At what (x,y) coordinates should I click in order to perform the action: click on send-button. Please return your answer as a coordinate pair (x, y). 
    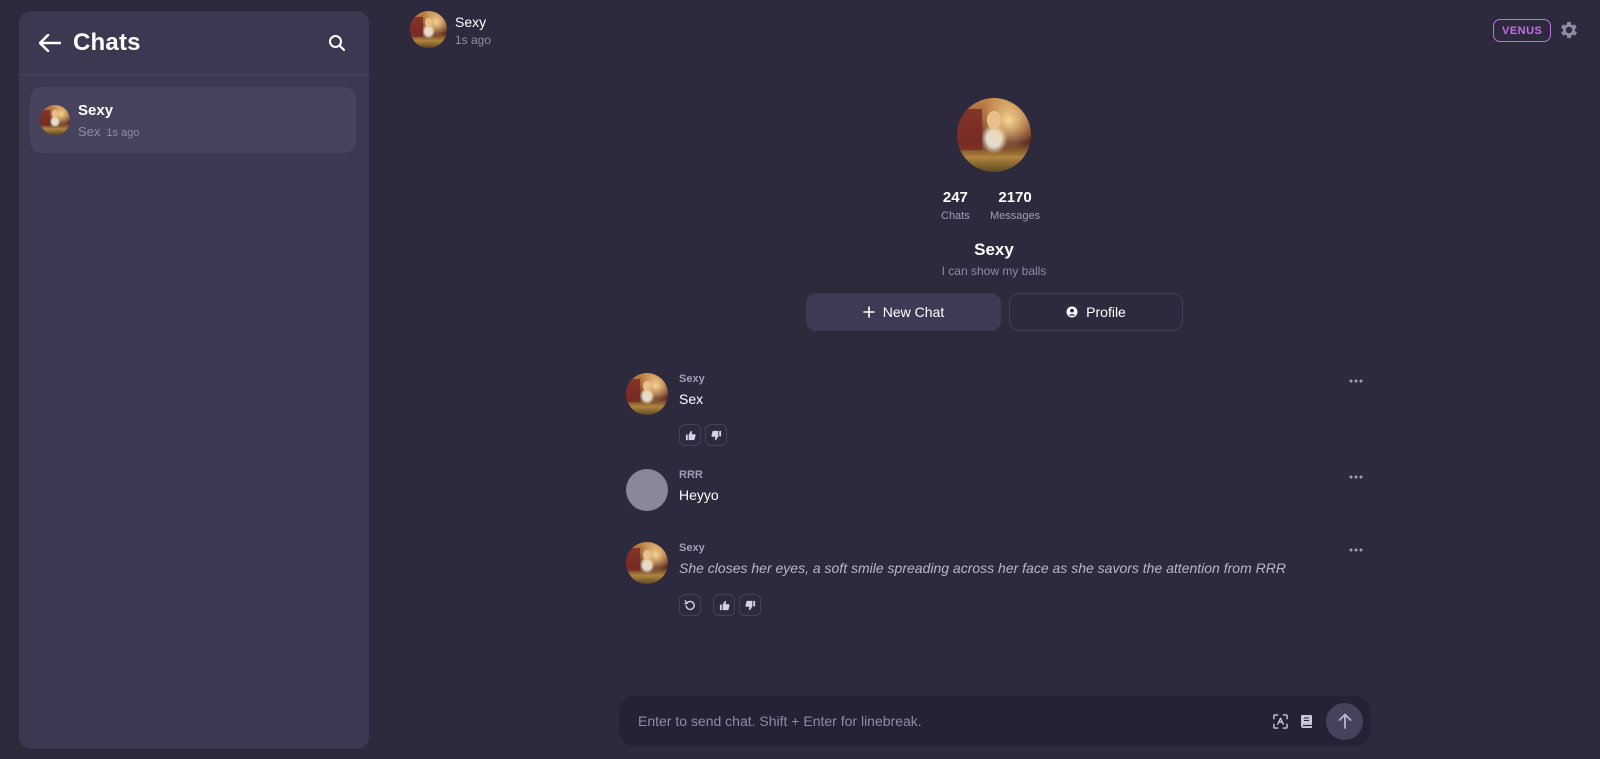
    Looking at the image, I should click on (1344, 721).